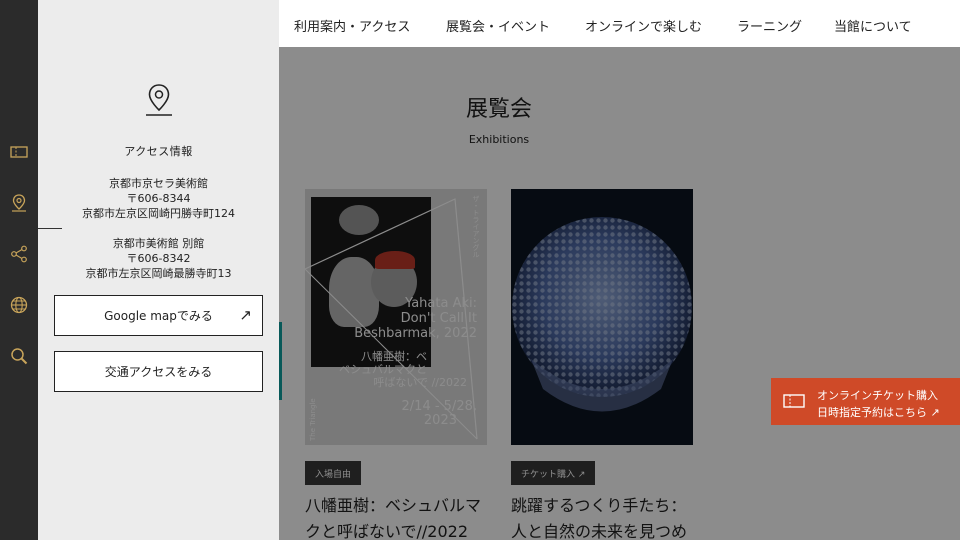 Image resolution: width=960 pixels, height=540 pixels. Describe the element at coordinates (873, 25) in the screenshot. I see `nav-item-about: 当館について` at that location.